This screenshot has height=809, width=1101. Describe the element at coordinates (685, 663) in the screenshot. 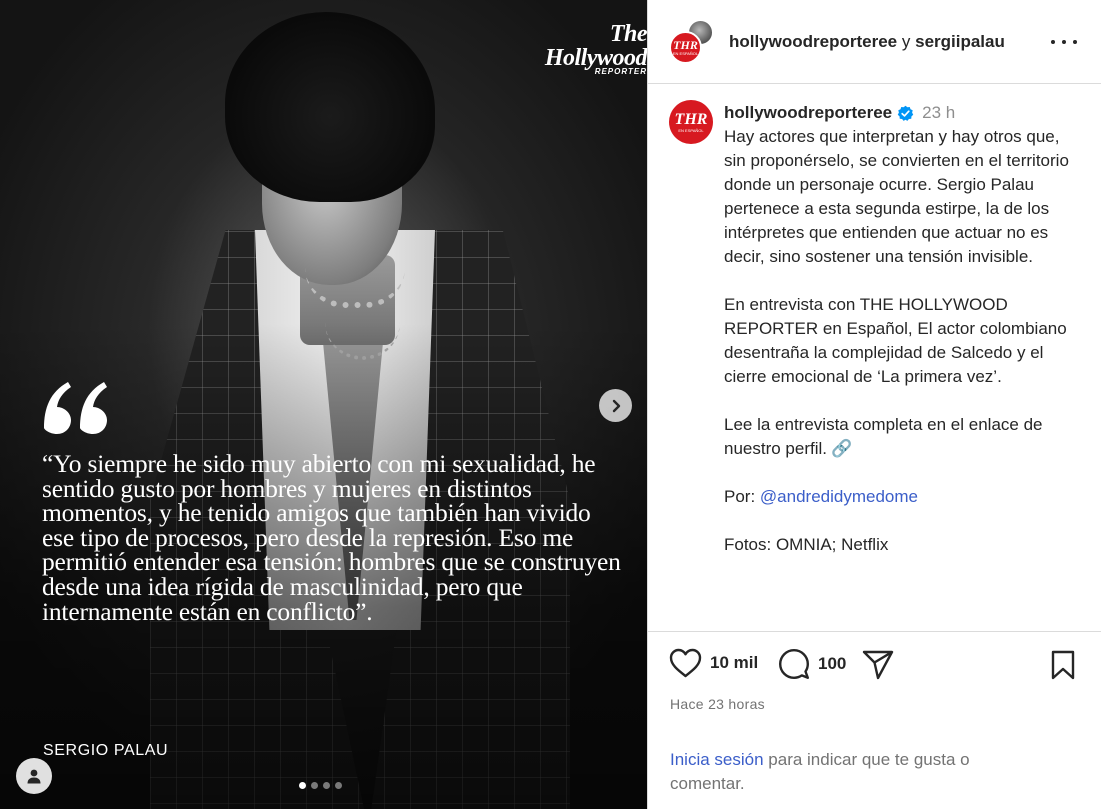

I see `heart-icon` at that location.